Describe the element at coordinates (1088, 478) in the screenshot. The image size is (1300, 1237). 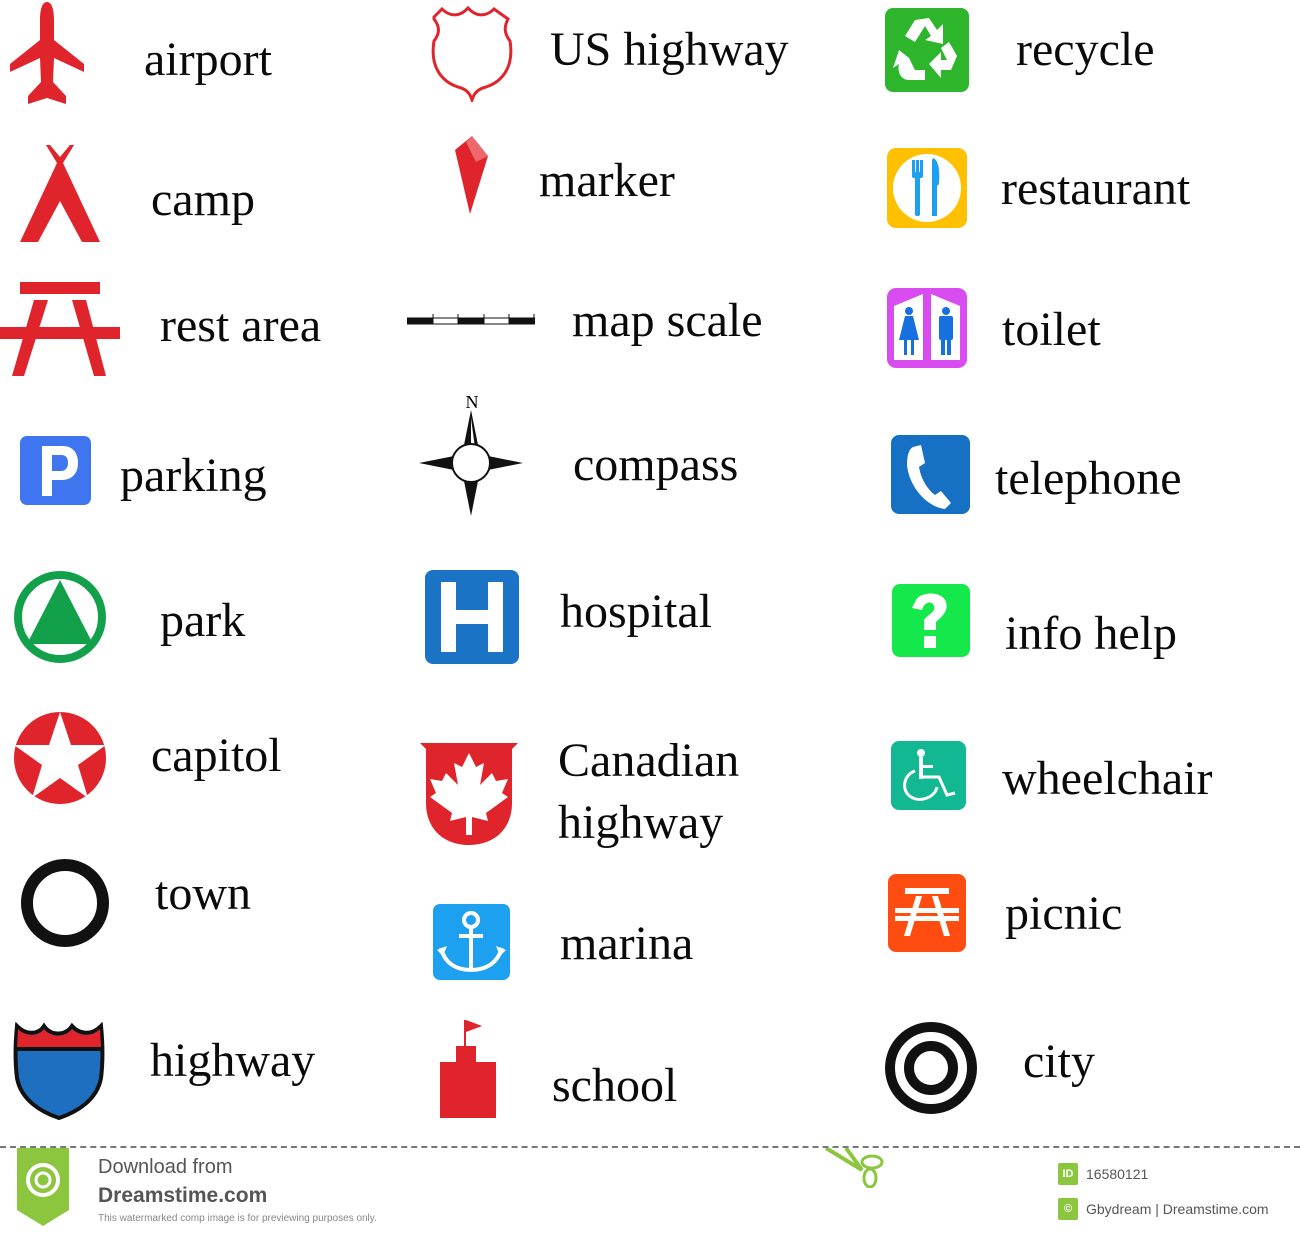
I see `legend-label: telephone` at that location.